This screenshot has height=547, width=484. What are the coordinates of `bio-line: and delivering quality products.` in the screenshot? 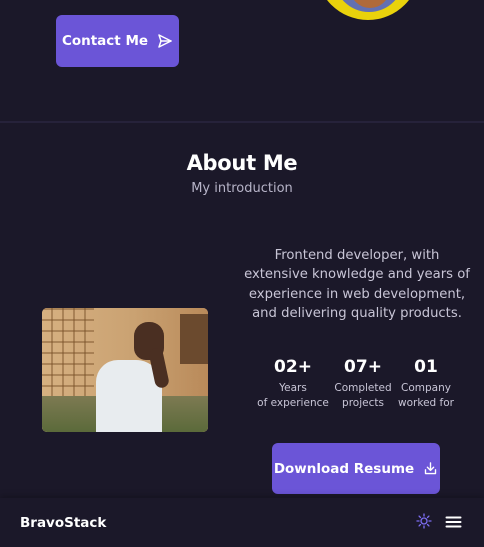 It's located at (357, 313).